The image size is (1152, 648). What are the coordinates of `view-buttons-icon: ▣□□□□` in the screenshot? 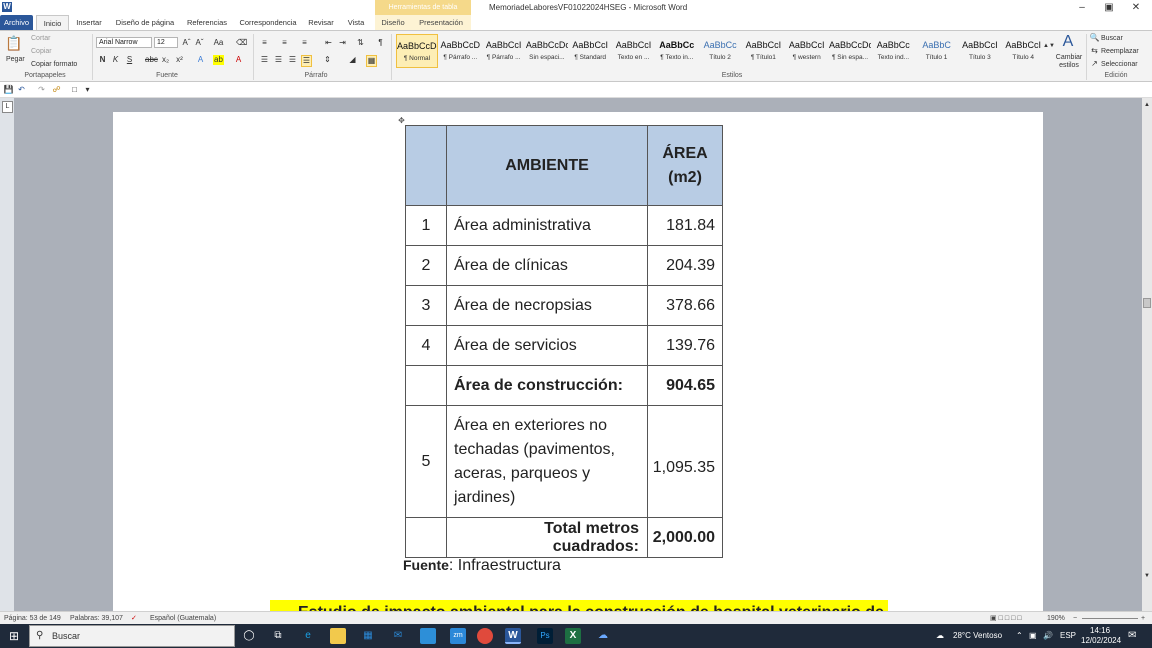 It's located at (1016, 618).